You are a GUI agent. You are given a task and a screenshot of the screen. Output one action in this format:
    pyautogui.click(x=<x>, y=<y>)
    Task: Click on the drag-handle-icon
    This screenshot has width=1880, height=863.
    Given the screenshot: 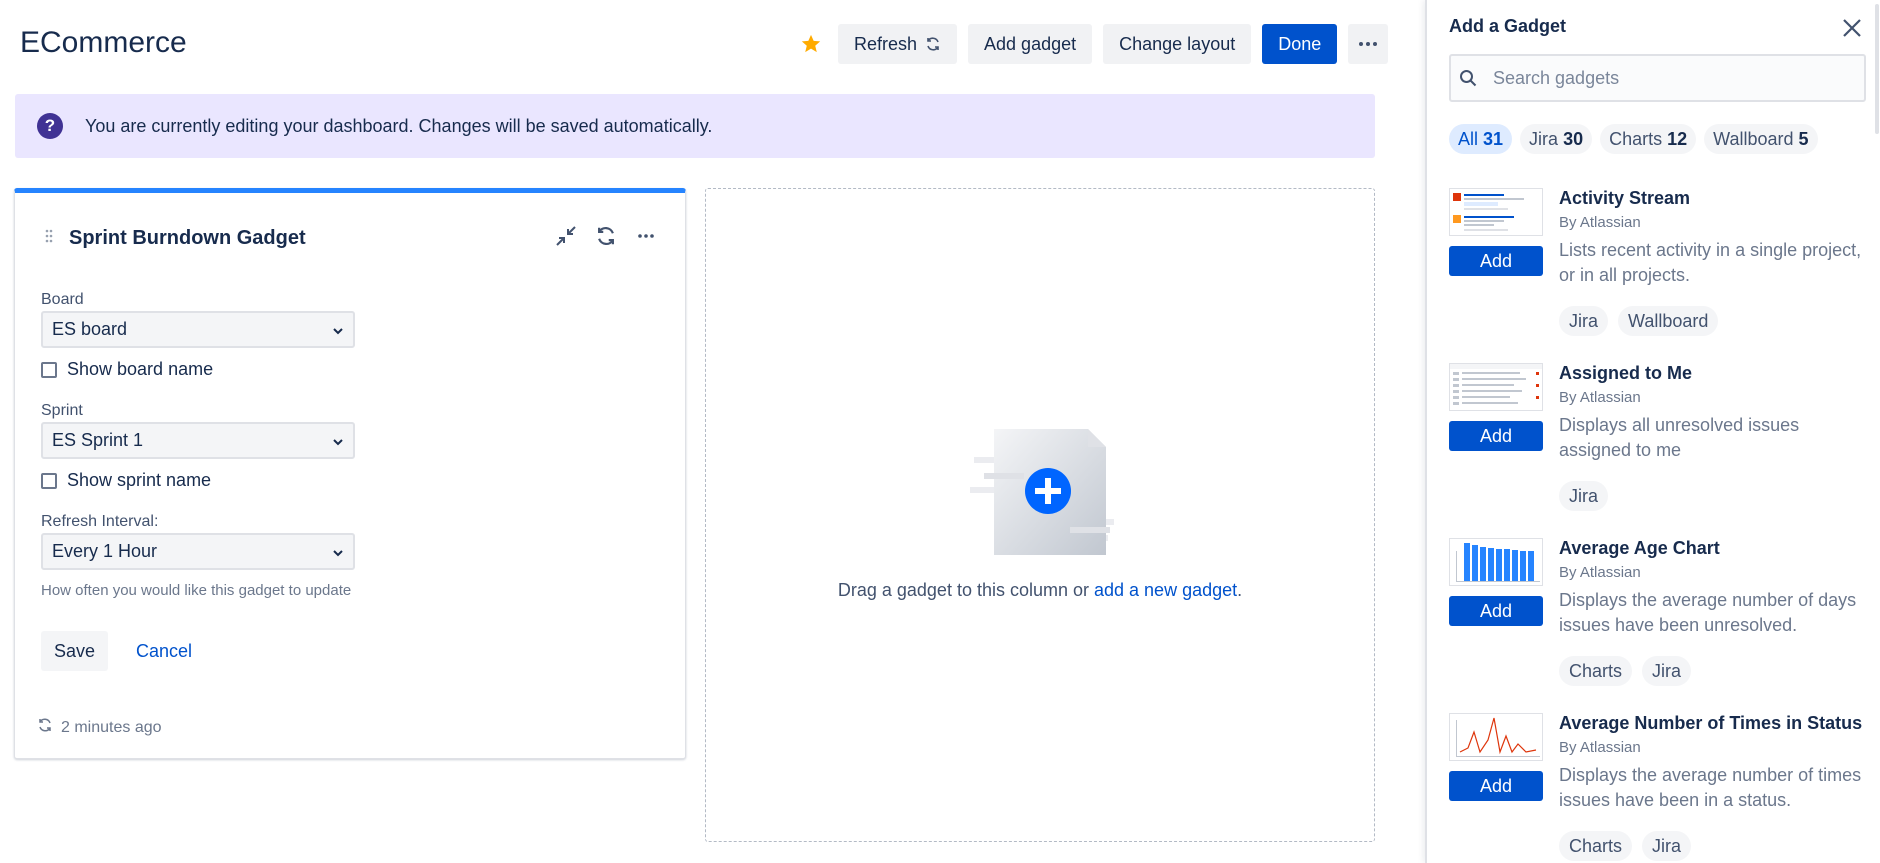 What is the action you would take?
    pyautogui.click(x=49, y=236)
    